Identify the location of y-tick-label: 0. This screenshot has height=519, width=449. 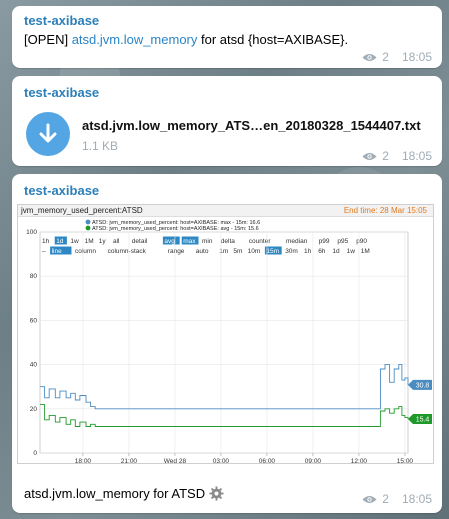
(35, 453).